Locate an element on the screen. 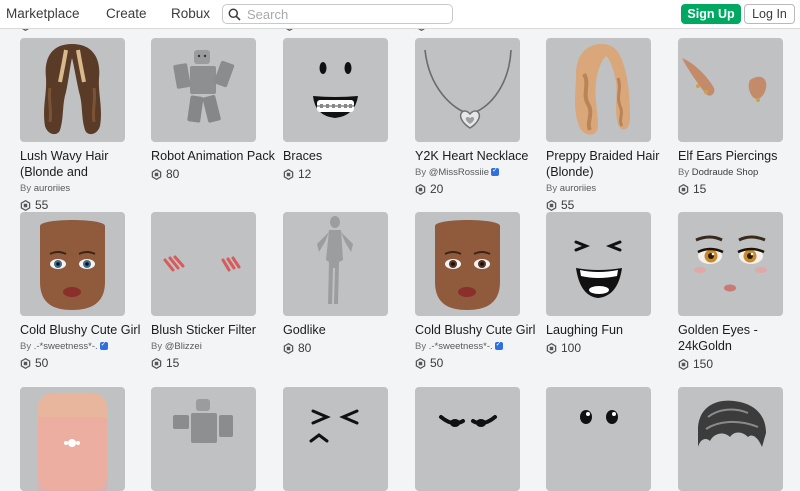 The width and height of the screenshot is (800, 491). item-name: Godlike is located at coordinates (349, 330).